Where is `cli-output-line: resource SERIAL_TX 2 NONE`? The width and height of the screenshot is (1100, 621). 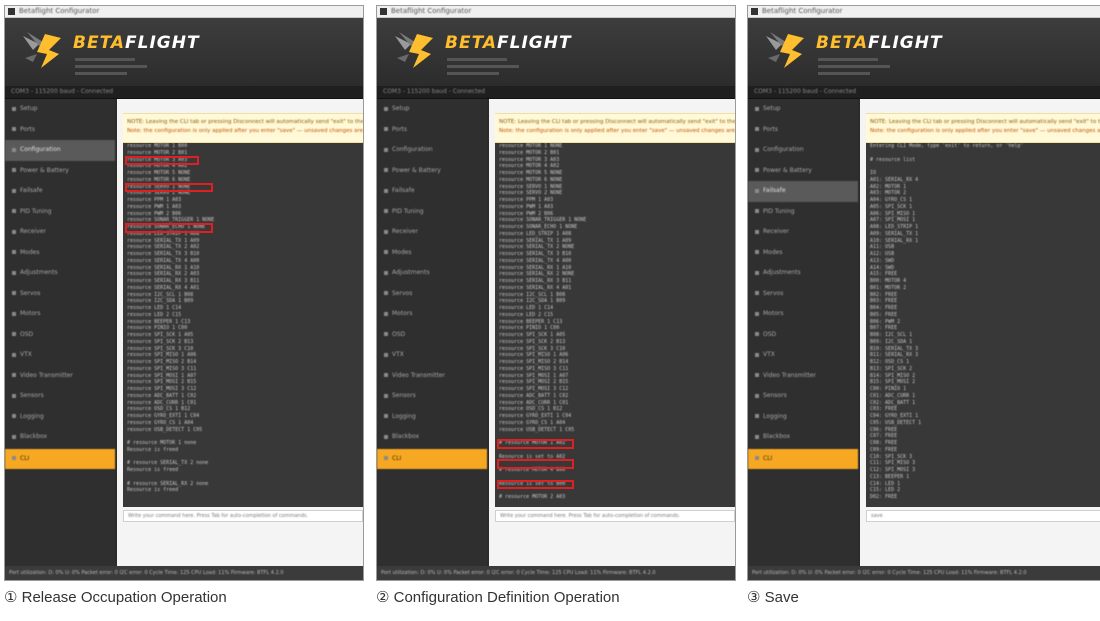 cli-output-line: resource SERIAL_TX 2 NONE is located at coordinates (537, 247).